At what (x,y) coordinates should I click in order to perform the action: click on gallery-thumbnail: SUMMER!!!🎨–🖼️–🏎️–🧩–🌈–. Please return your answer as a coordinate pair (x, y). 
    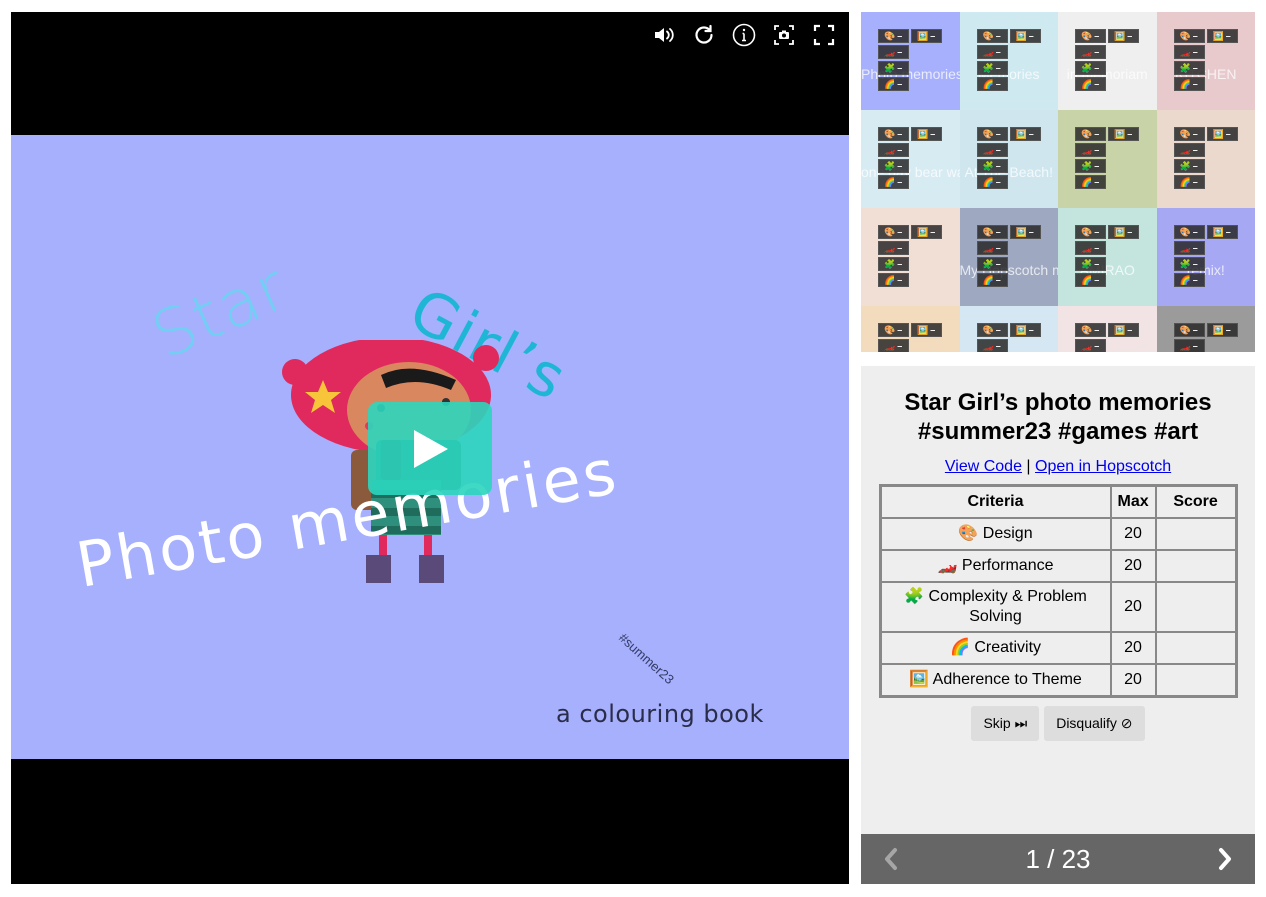
    Looking at the image, I should click on (910, 329).